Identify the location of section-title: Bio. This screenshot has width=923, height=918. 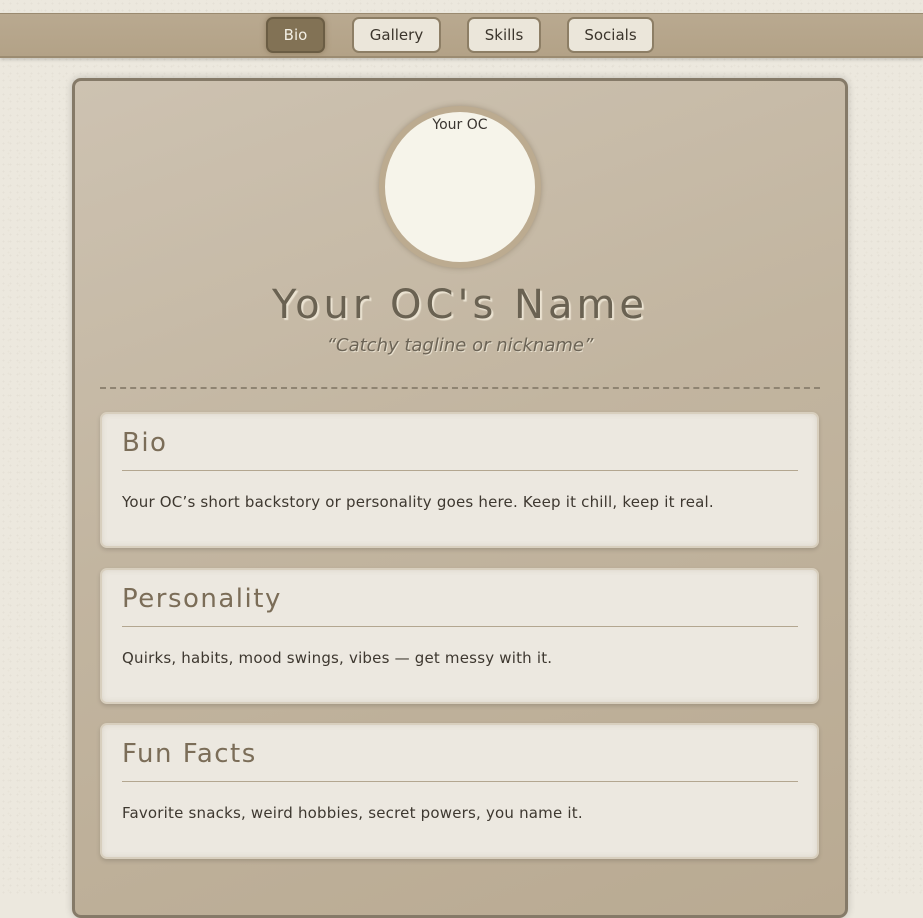
(145, 443).